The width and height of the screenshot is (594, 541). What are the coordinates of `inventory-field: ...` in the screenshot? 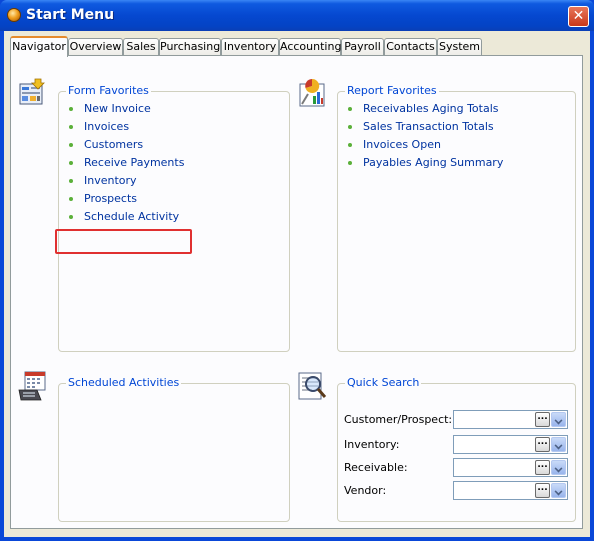 It's located at (510, 444).